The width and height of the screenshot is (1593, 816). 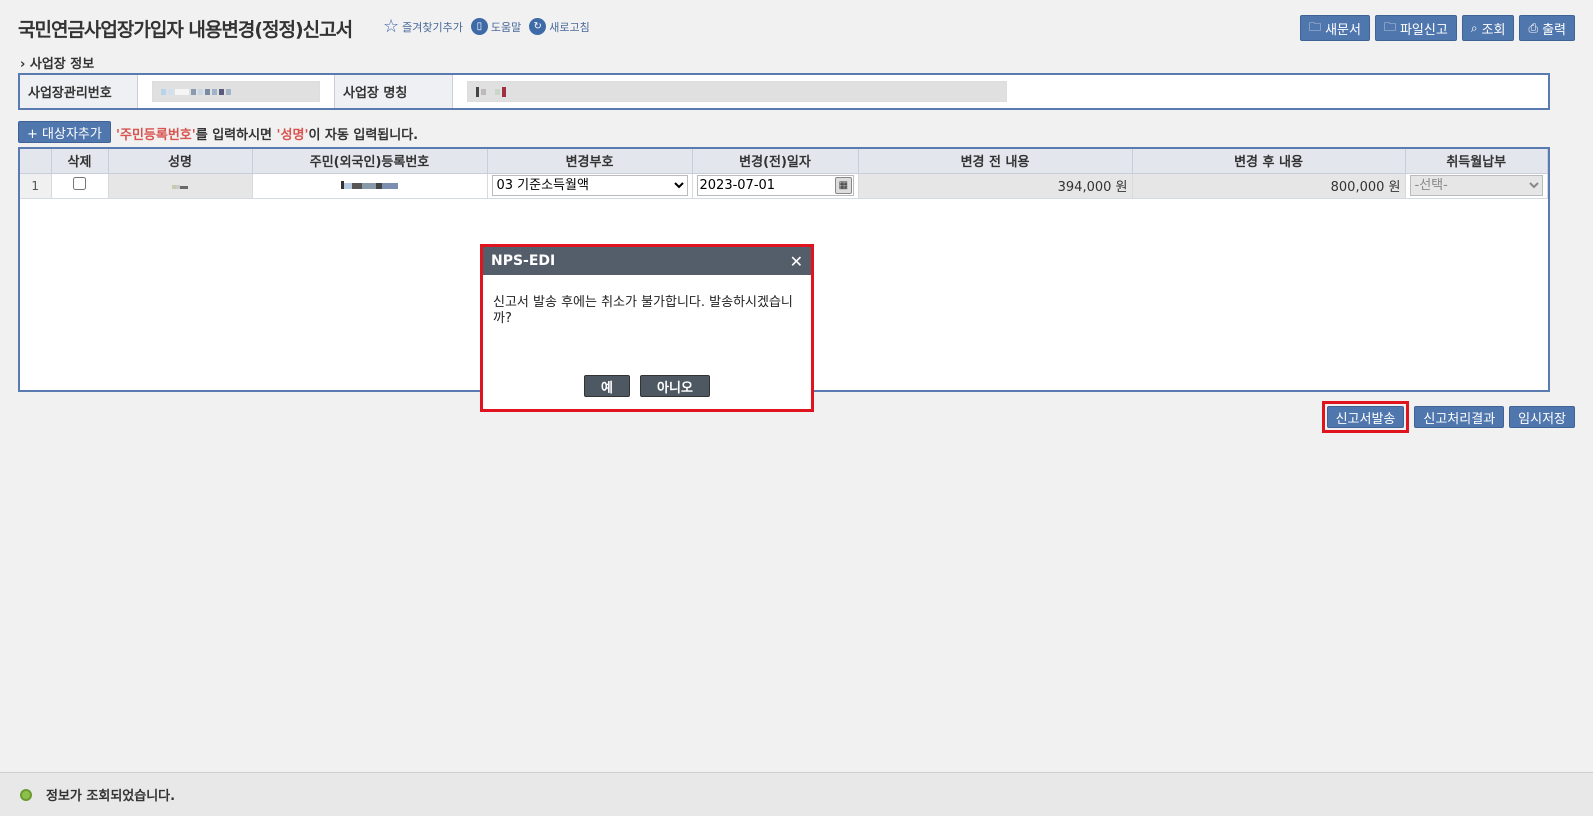 I want to click on send-report-button: 신고서발송, so click(x=1365, y=417).